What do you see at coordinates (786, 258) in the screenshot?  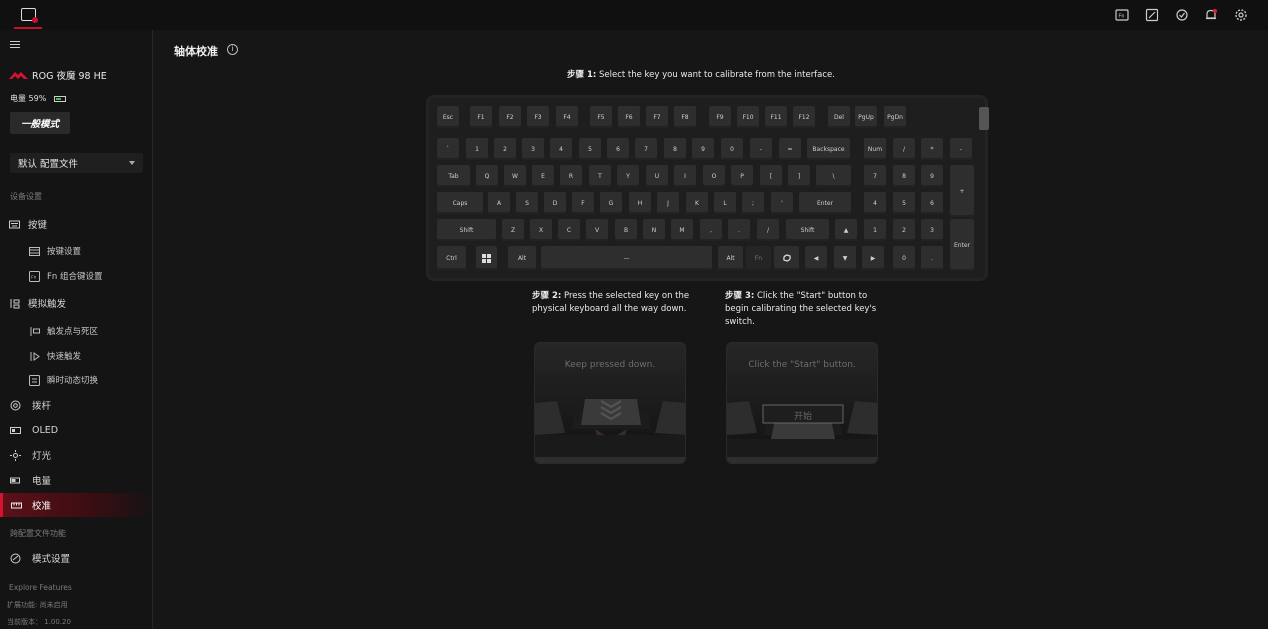 I see `key-copilot` at bounding box center [786, 258].